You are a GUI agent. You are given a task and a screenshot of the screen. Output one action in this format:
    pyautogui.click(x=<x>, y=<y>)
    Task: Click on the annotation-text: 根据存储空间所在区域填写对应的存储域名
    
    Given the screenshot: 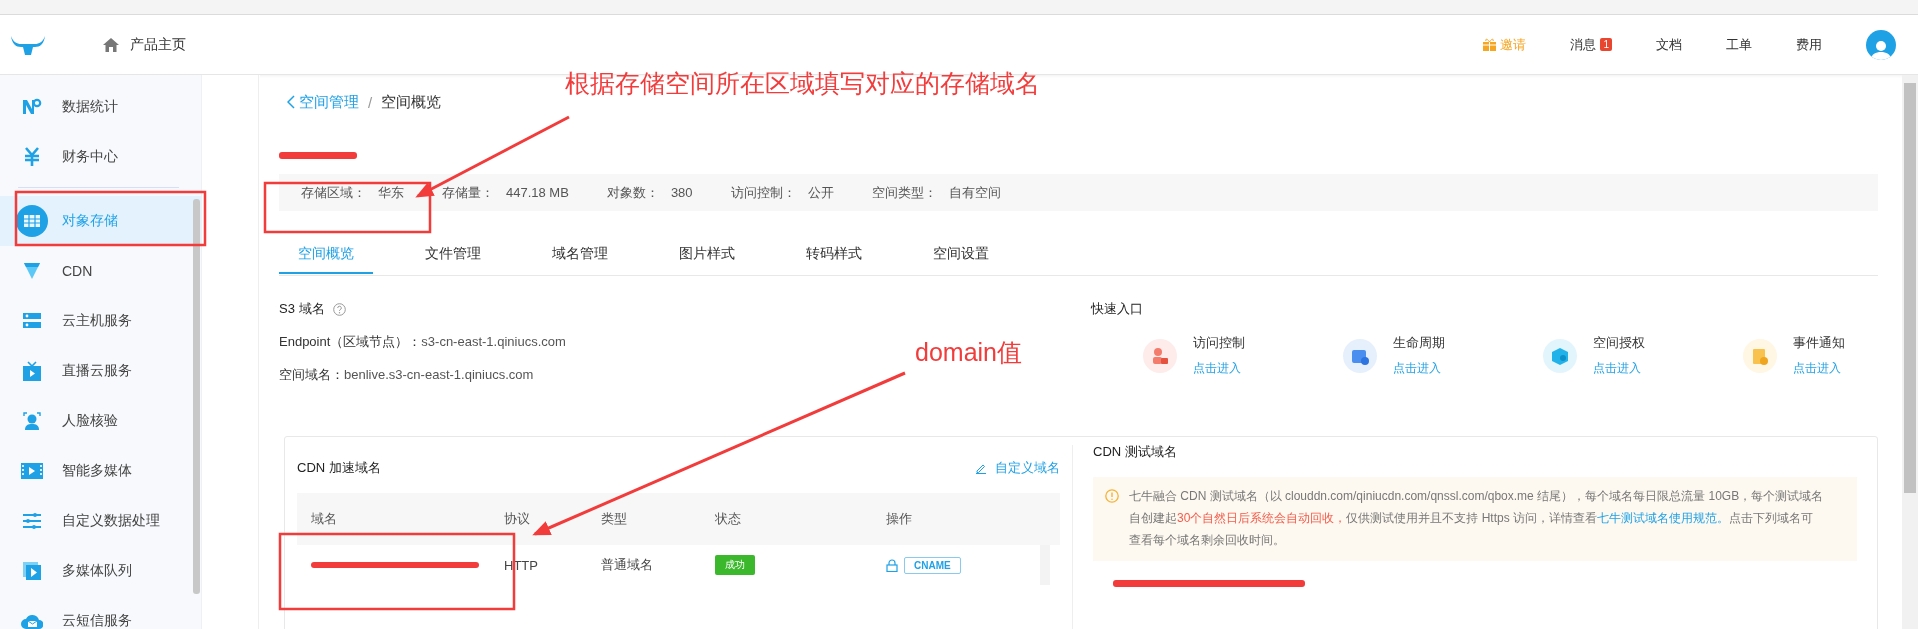 What is the action you would take?
    pyautogui.click(x=802, y=83)
    